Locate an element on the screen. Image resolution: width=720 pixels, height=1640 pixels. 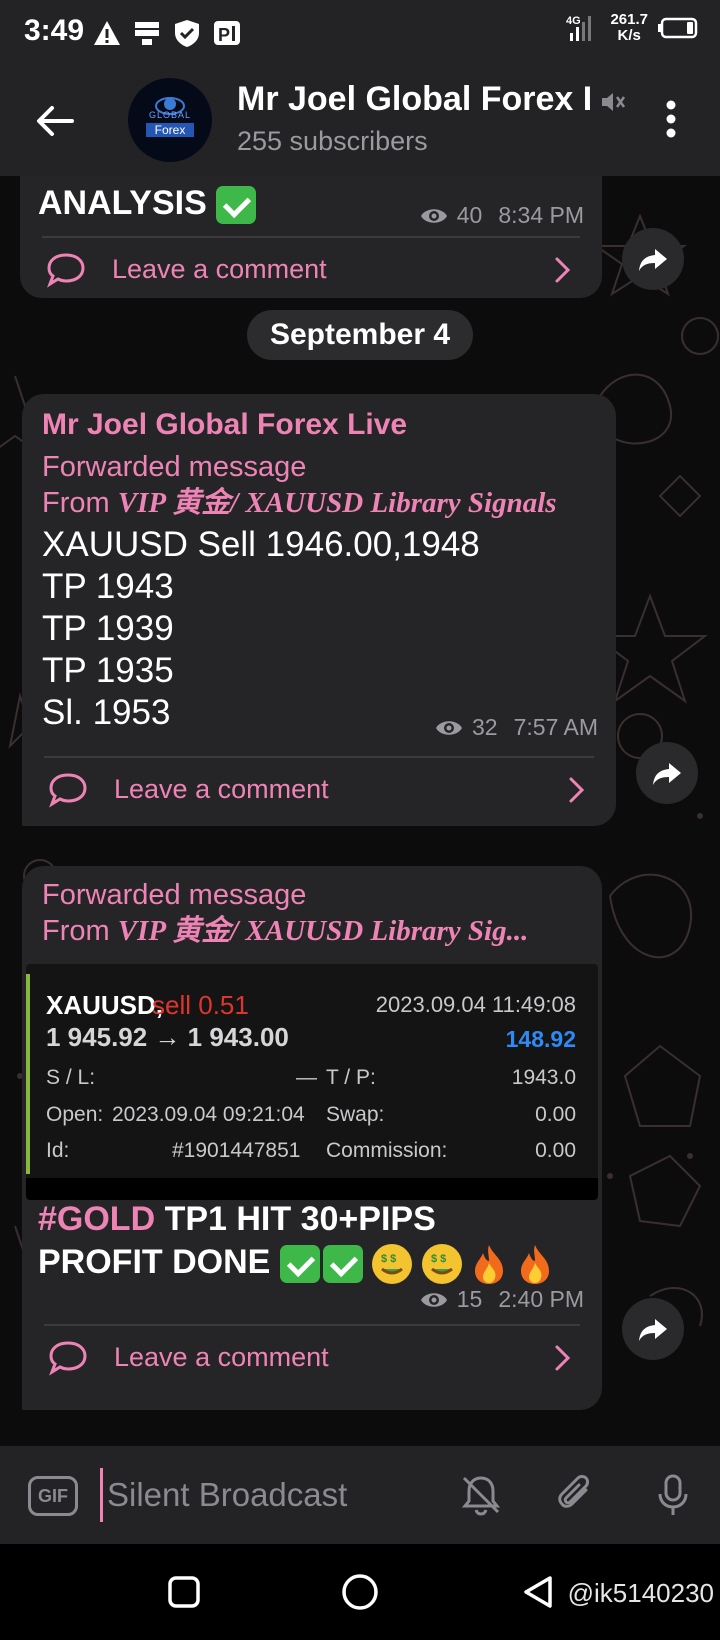
microphone-icon is located at coordinates (673, 1495).